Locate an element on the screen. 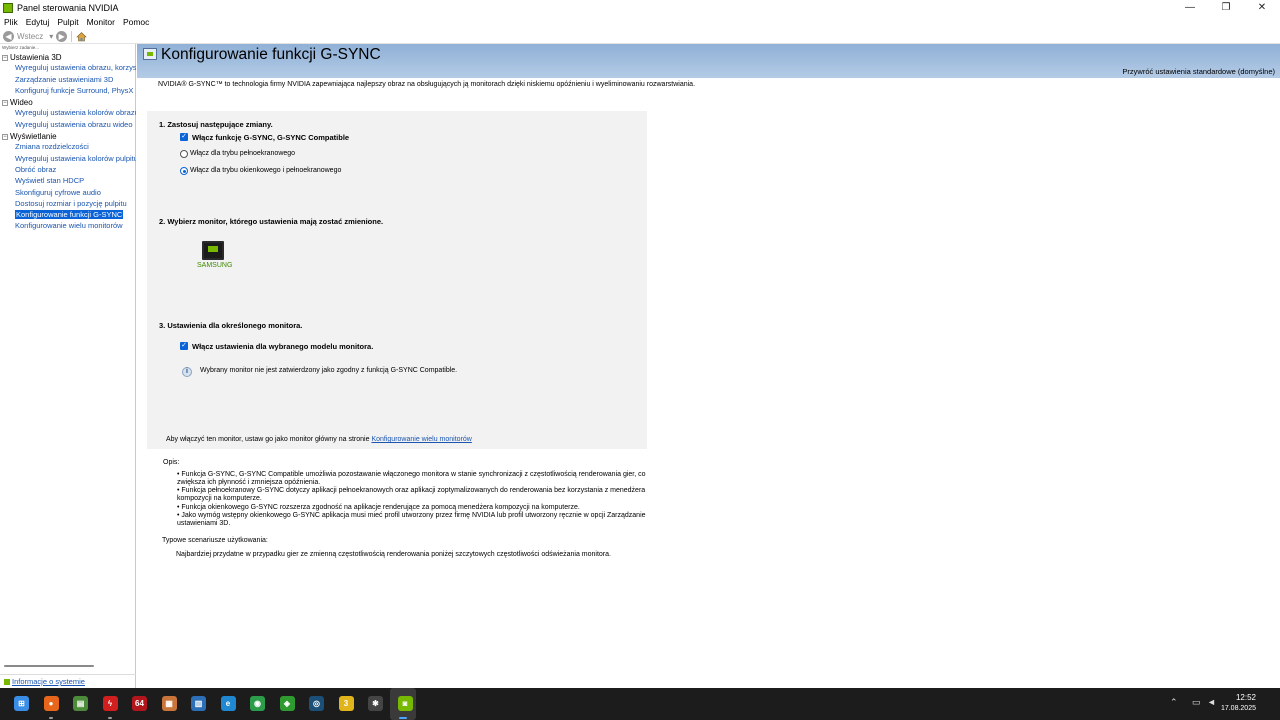  section-1-title: 1. Zastosuj następujące zmiany. is located at coordinates (216, 124).